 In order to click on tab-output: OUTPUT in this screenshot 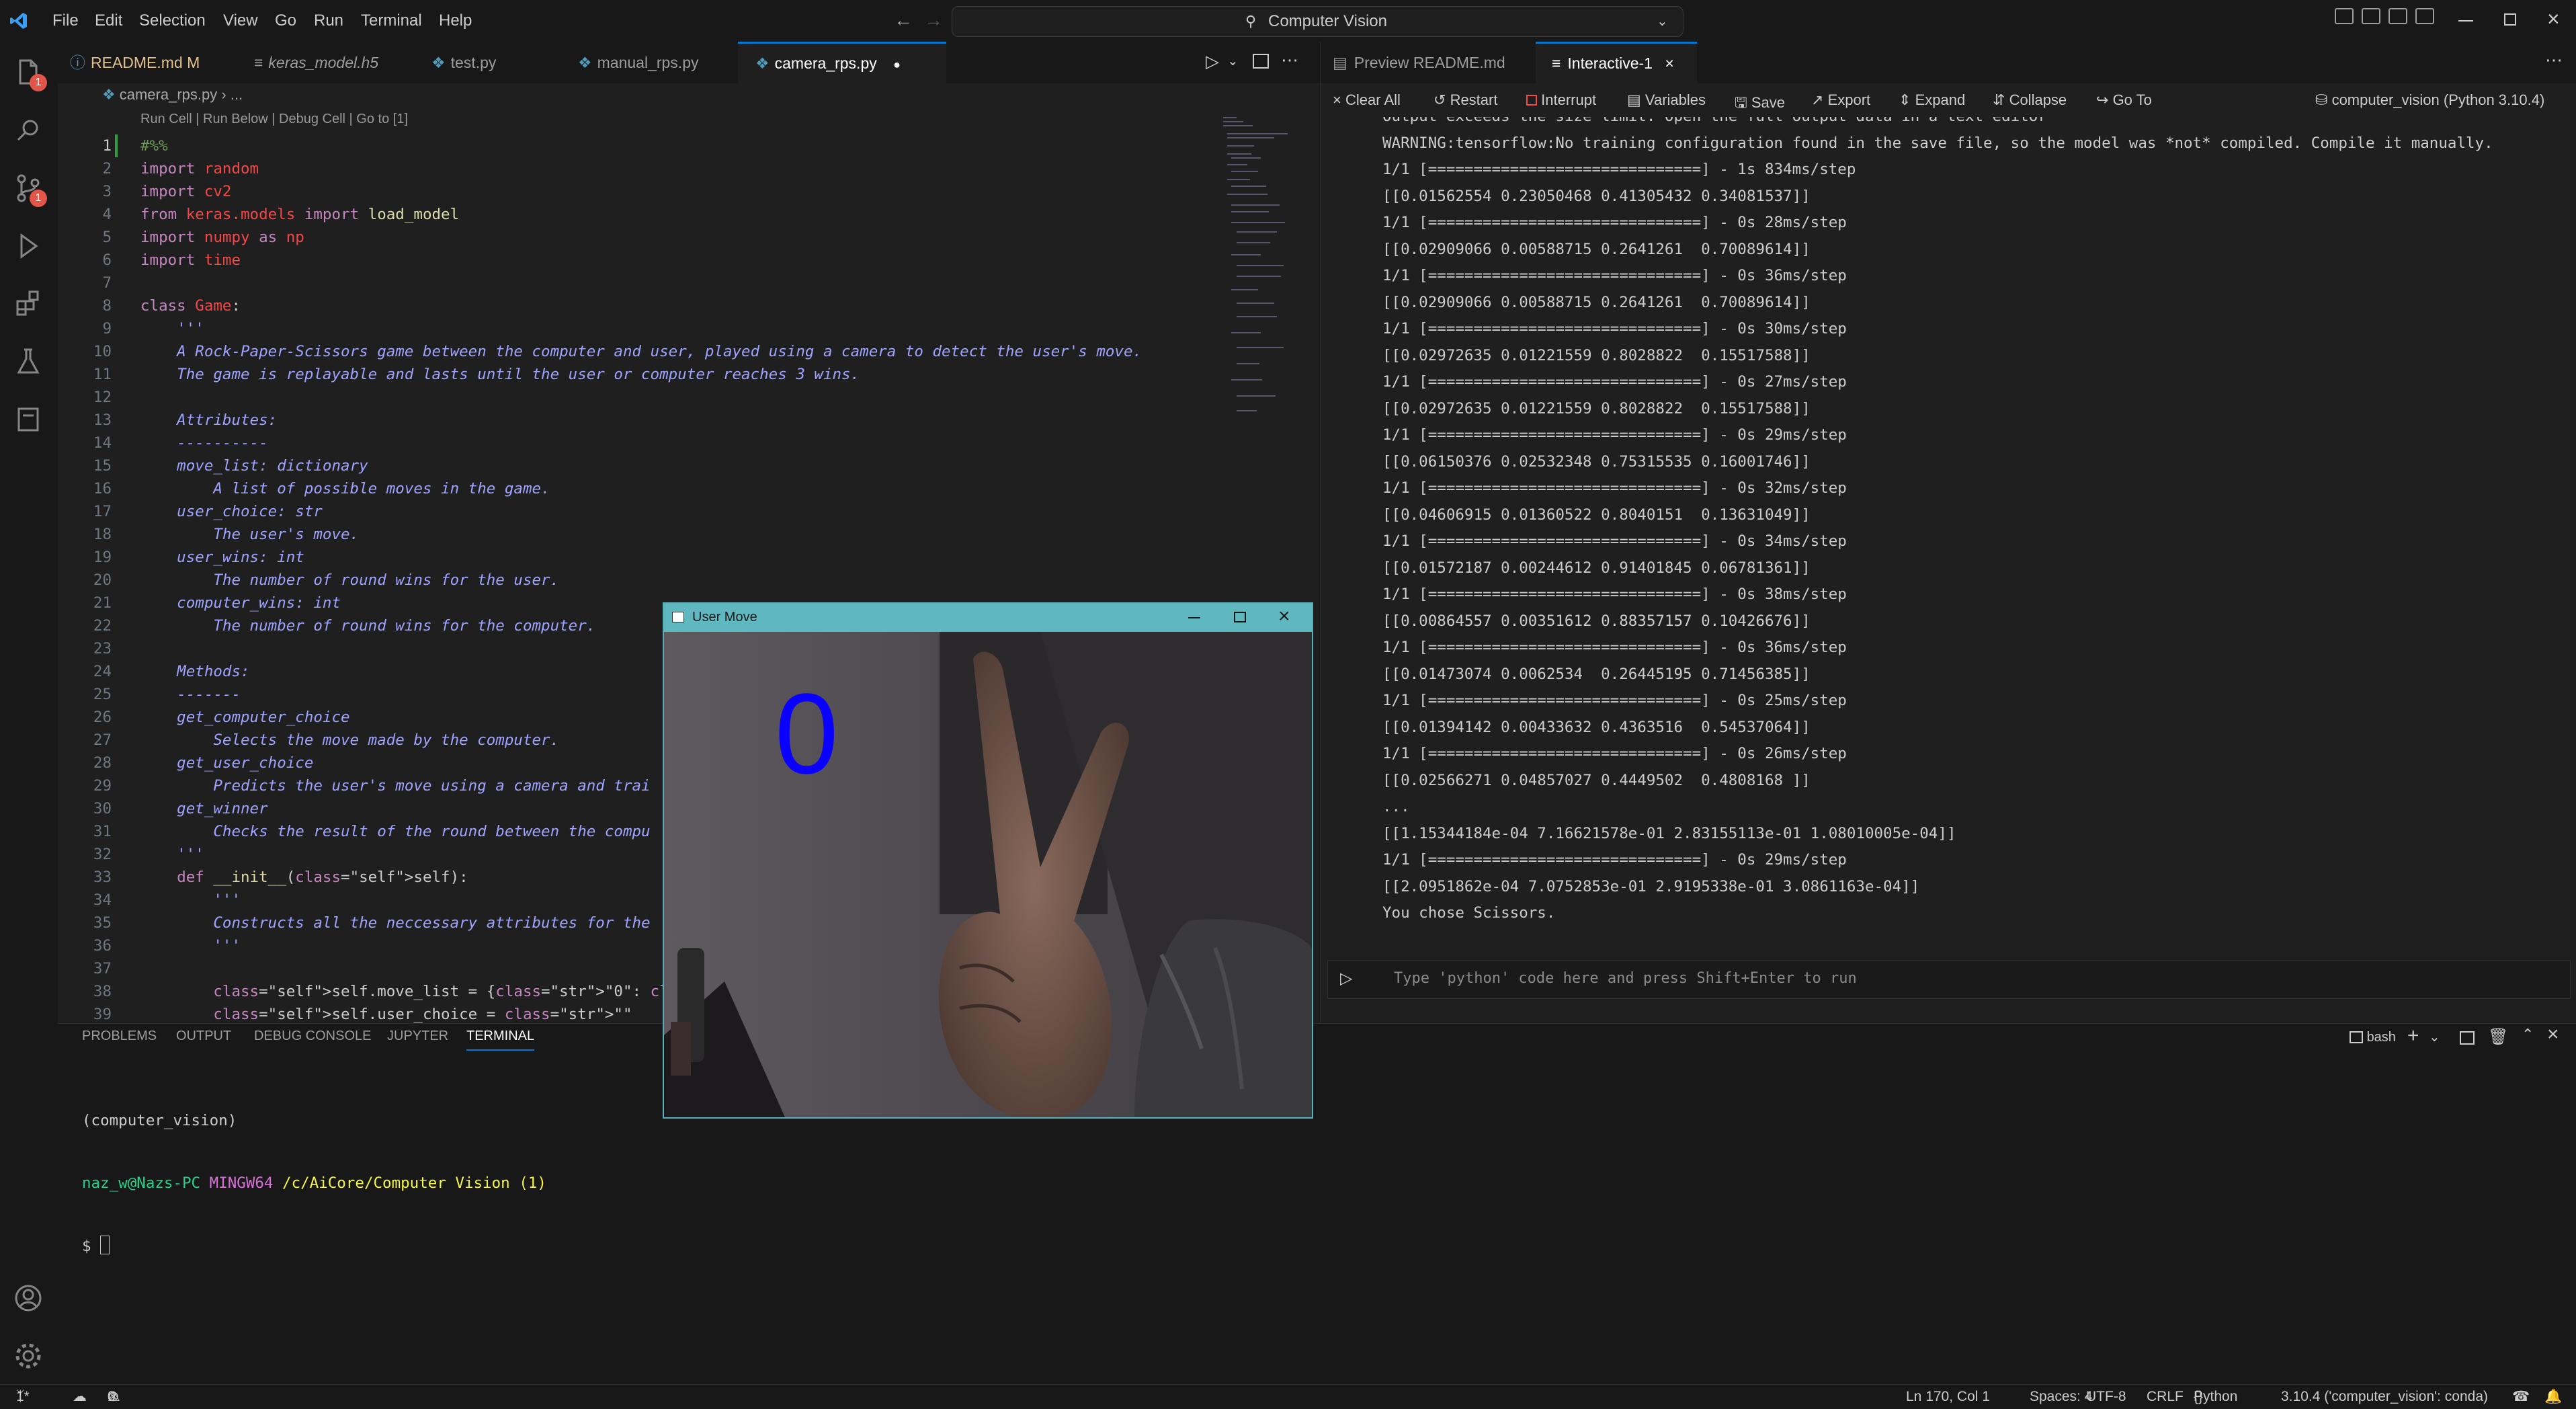, I will do `click(203, 1036)`.